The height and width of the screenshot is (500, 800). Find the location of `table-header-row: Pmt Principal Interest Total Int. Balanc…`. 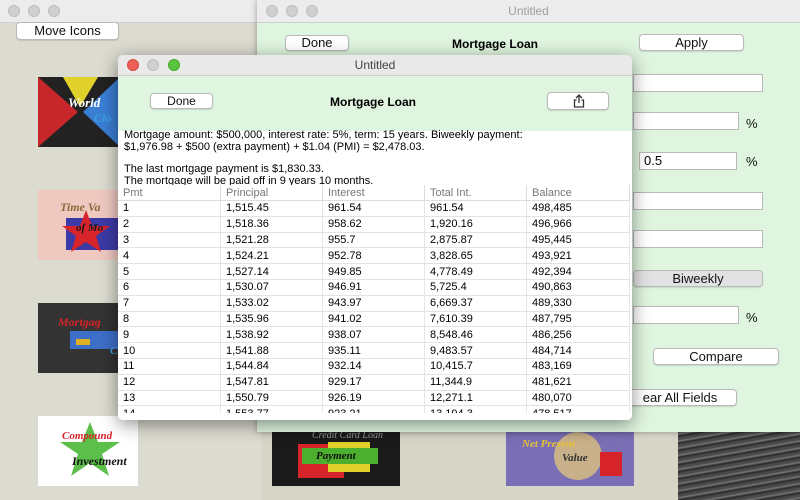

table-header-row: Pmt Principal Interest Total Int. Balanc… is located at coordinates (374, 193).